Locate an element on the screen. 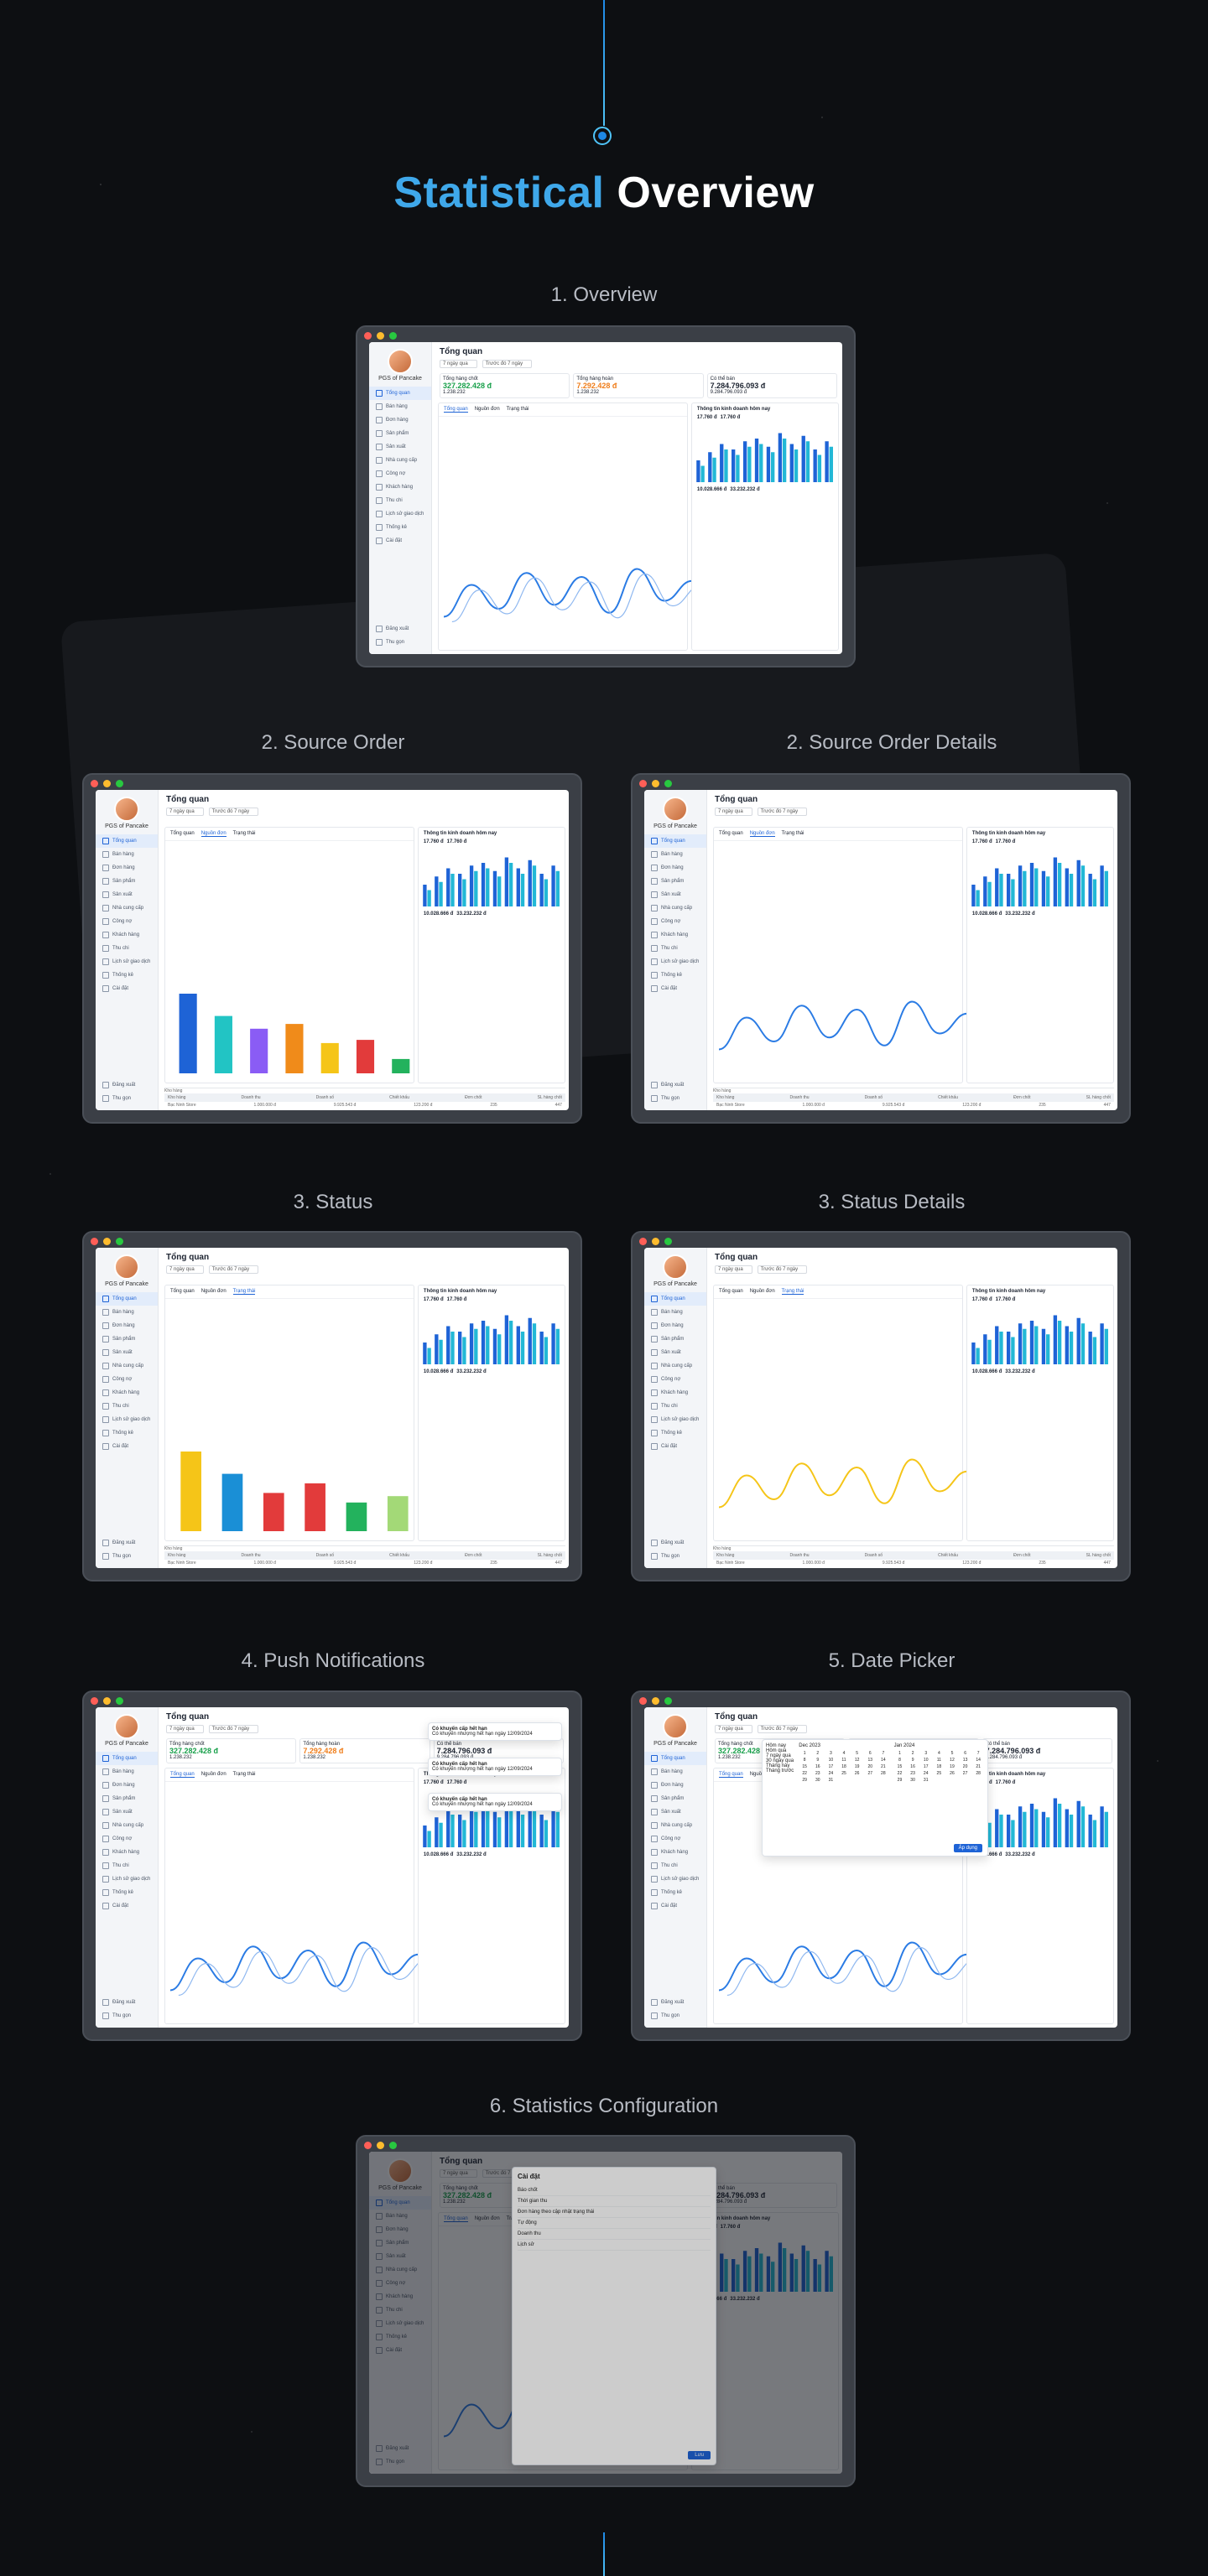 This screenshot has width=1208, height=2576. calendar-day: 9 is located at coordinates (913, 1761).